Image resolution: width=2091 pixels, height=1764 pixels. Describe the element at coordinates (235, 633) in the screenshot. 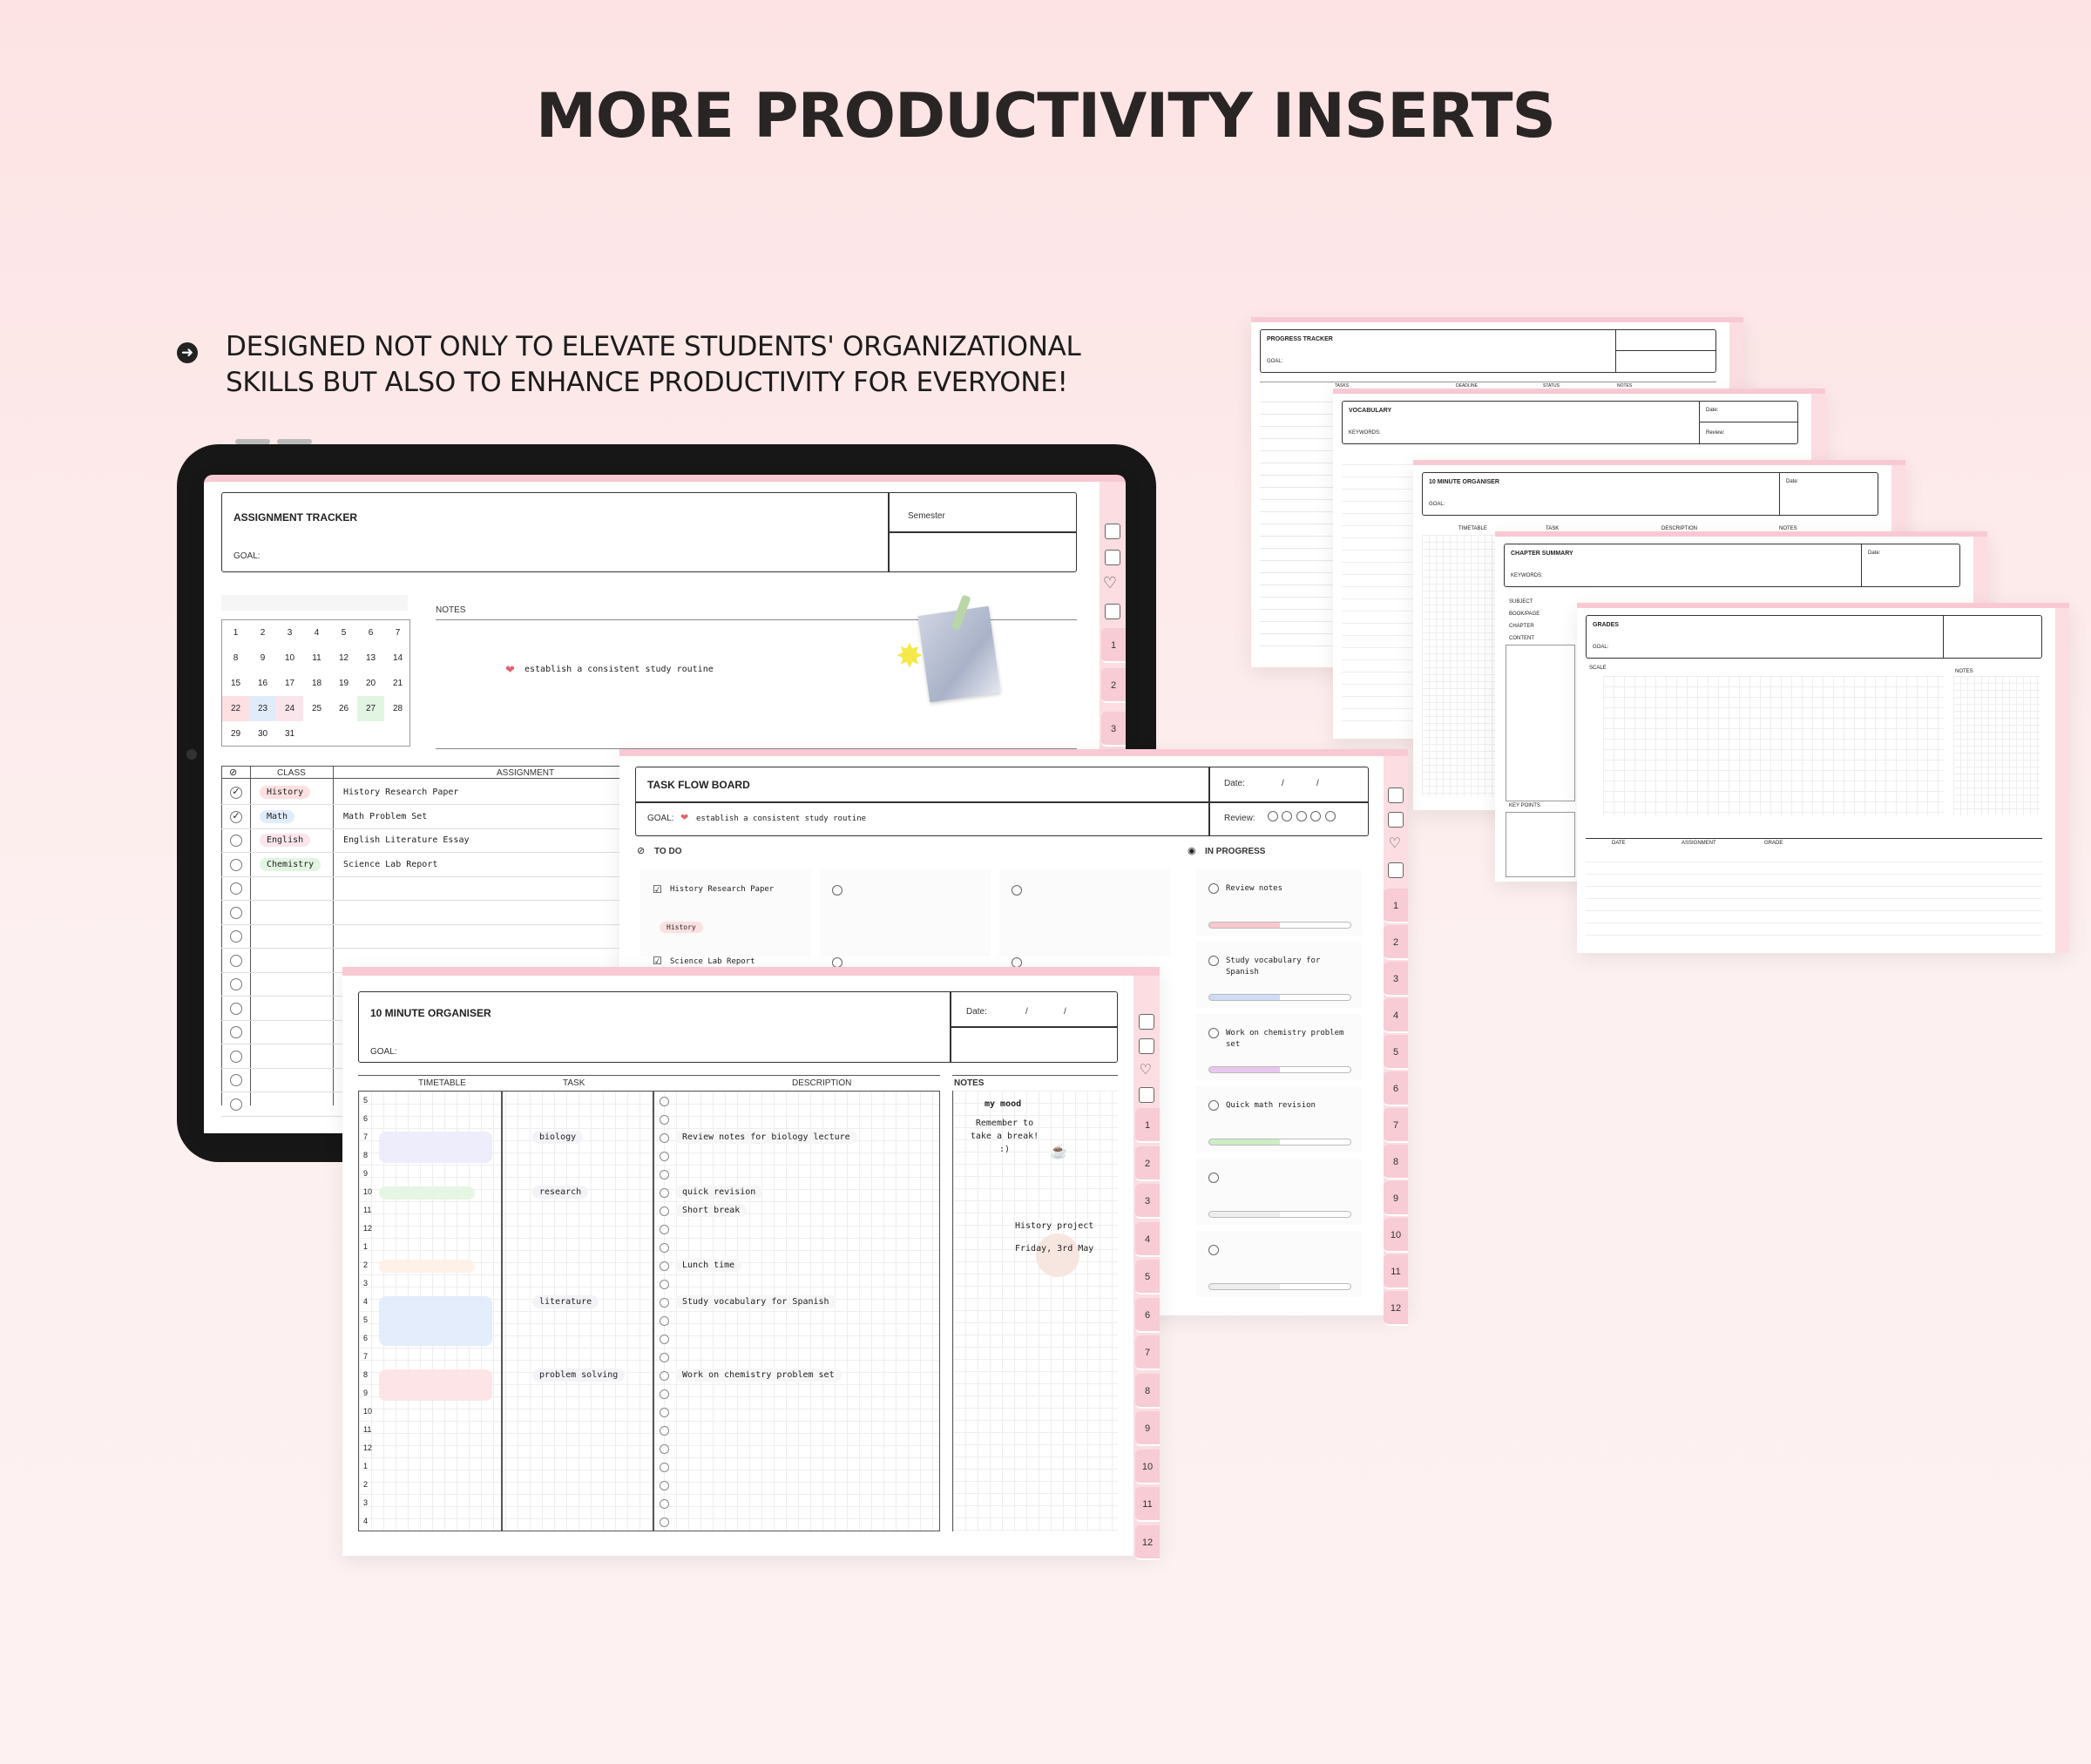

I see `calendar-day: 1` at that location.